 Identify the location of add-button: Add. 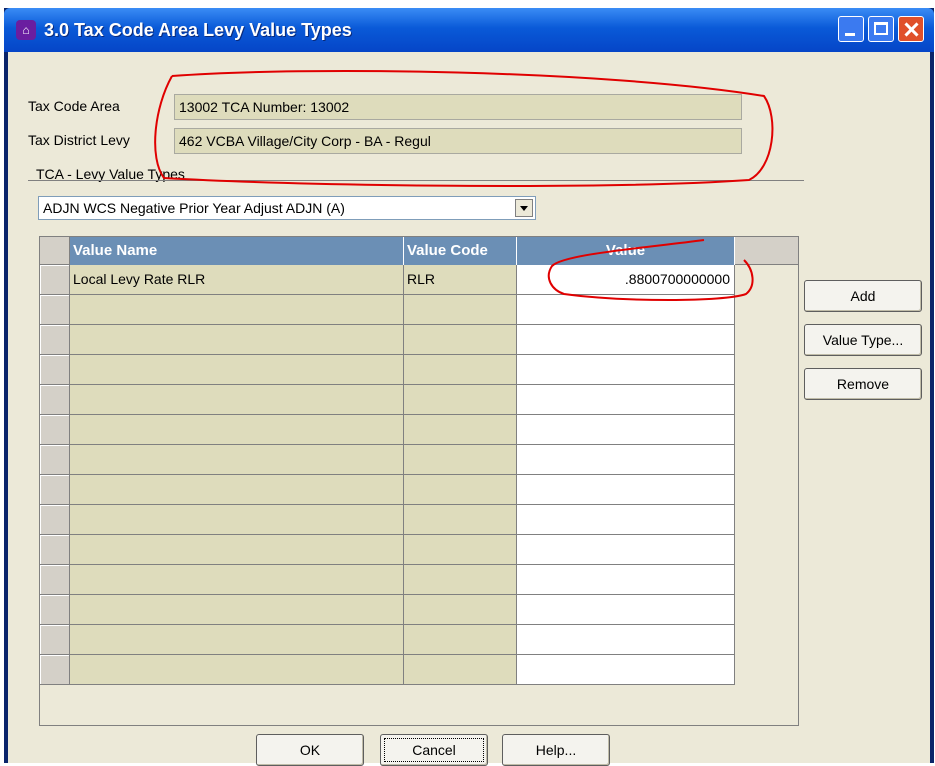
(863, 296).